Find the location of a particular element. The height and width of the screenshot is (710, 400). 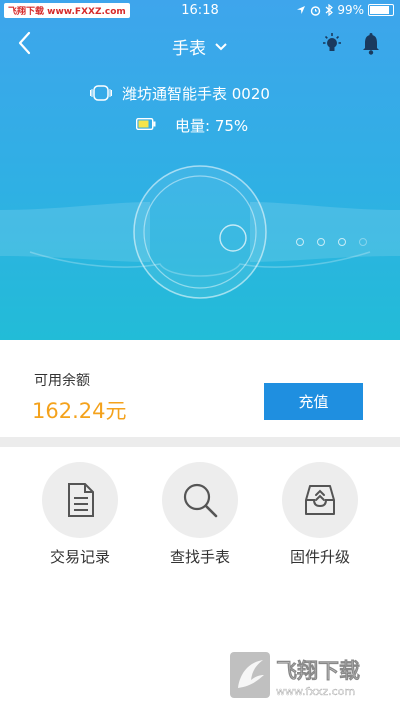

balance-amount: 162.24元 is located at coordinates (79, 411).